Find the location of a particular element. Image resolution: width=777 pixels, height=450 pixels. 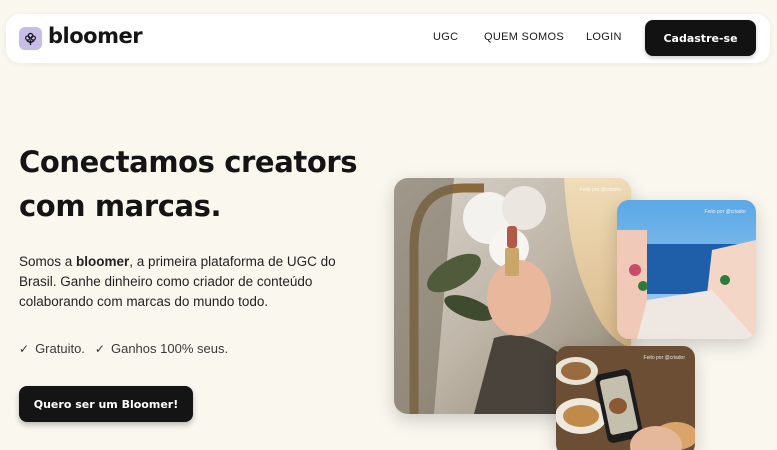

hero-title: Conectamos creators com marcas. is located at coordinates (199, 184).